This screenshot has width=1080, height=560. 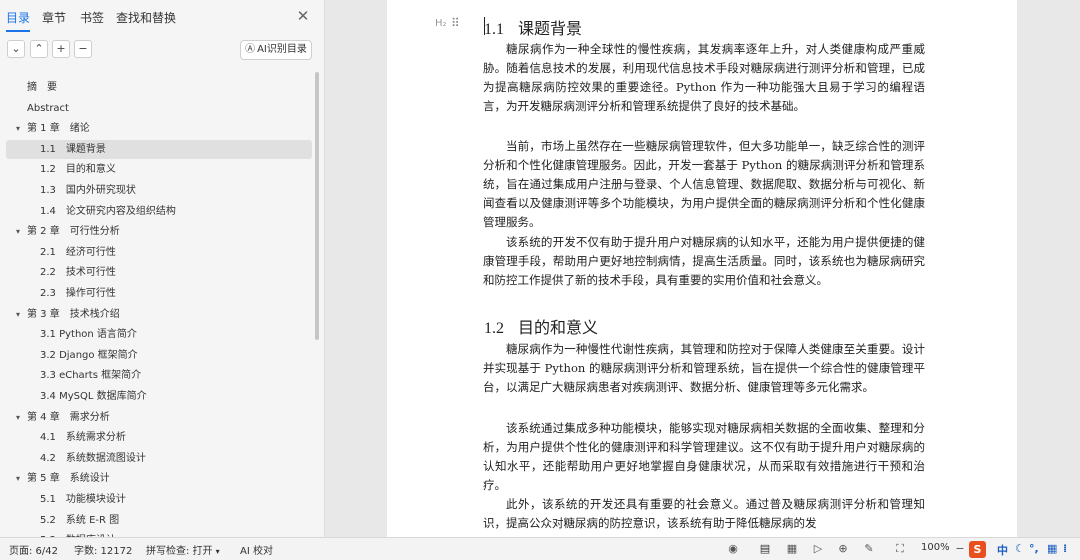 I want to click on zoom-level: 100%, so click(x=935, y=547).